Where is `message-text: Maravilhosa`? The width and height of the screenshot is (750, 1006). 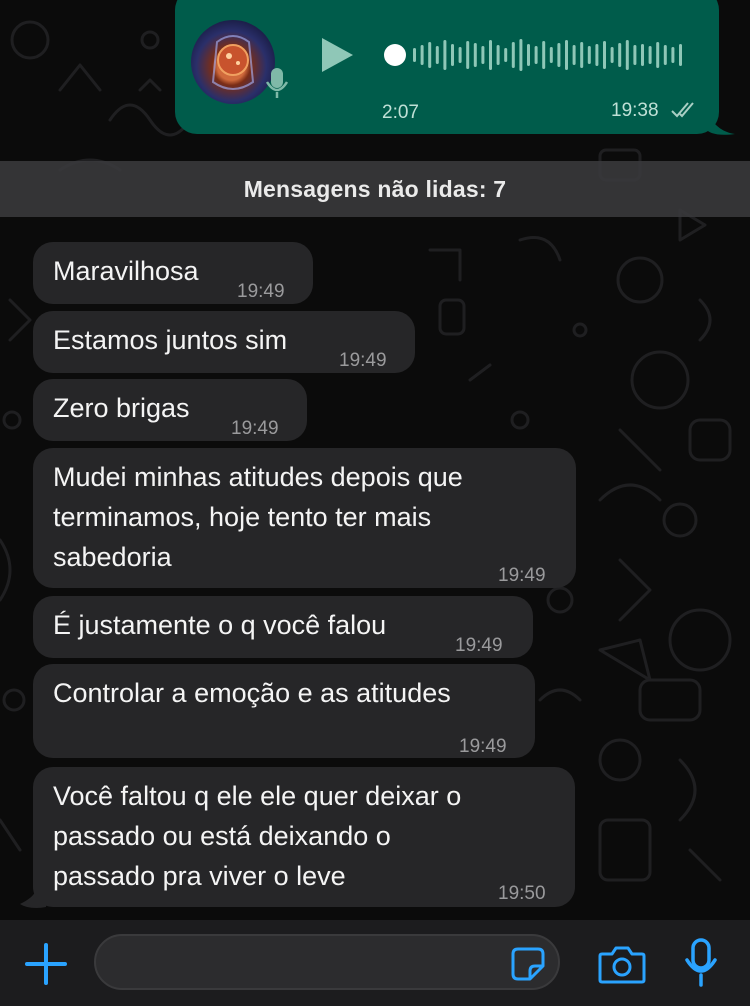
message-text: Maravilhosa is located at coordinates (126, 271).